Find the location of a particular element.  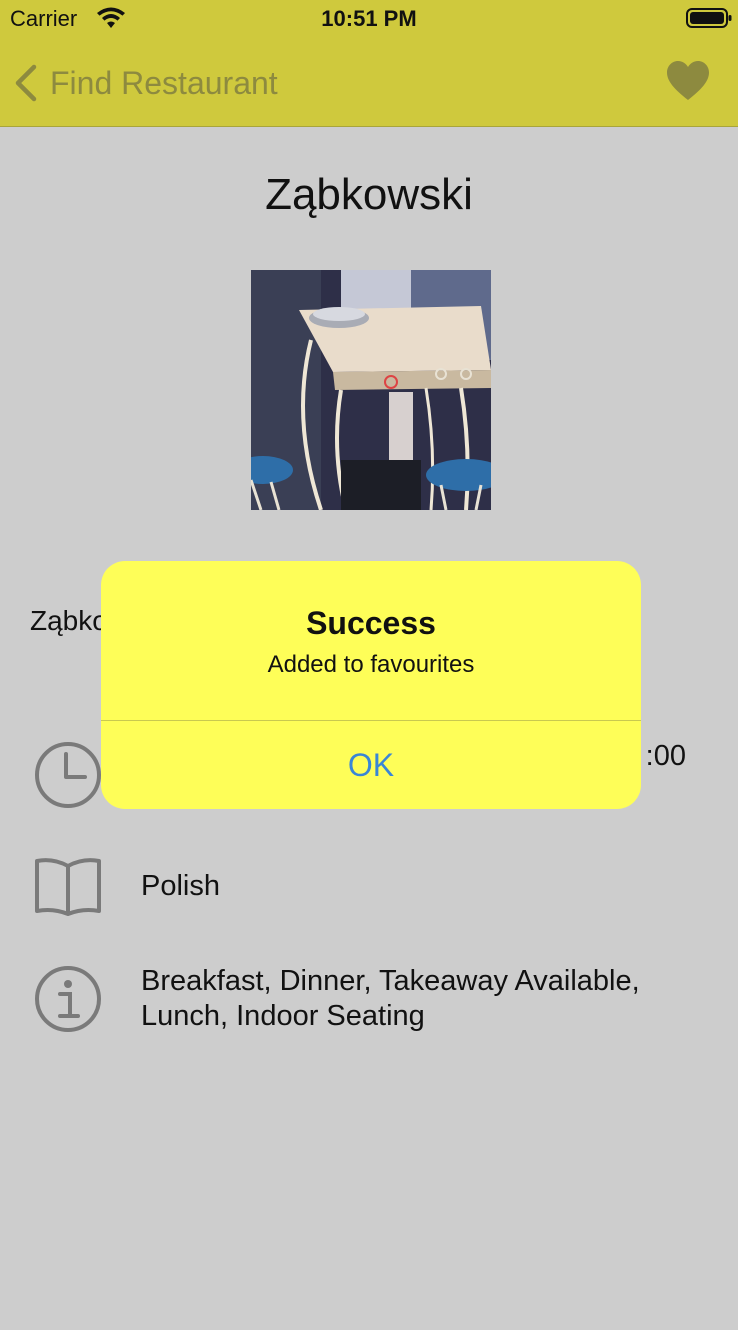

ok-button: OK is located at coordinates (371, 765).